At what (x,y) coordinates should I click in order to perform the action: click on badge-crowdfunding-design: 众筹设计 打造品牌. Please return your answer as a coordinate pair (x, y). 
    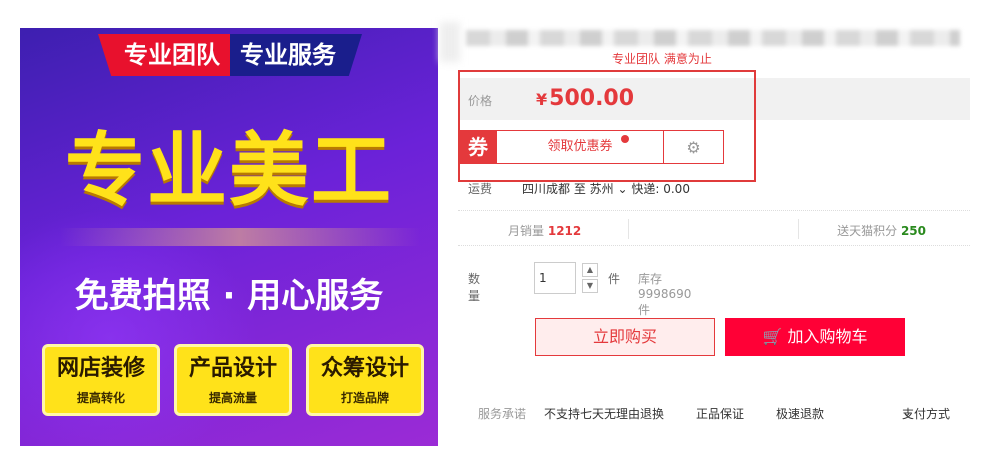
    Looking at the image, I should click on (365, 380).